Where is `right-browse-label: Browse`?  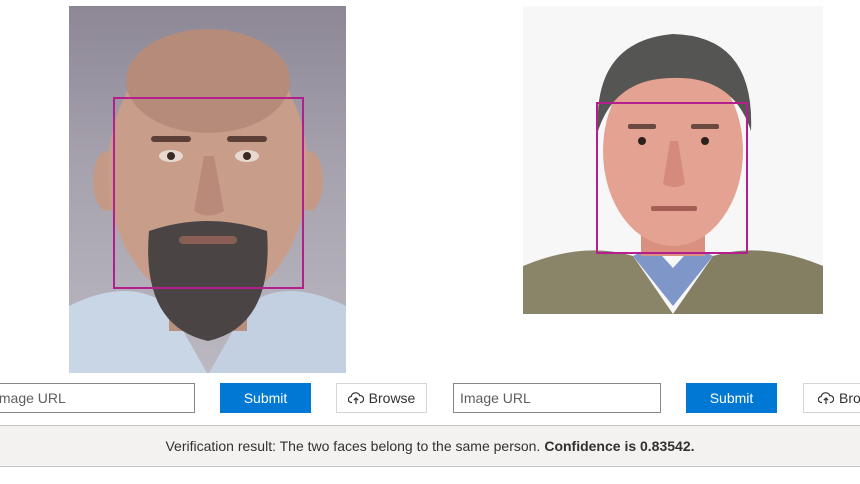 right-browse-label: Browse is located at coordinates (849, 398).